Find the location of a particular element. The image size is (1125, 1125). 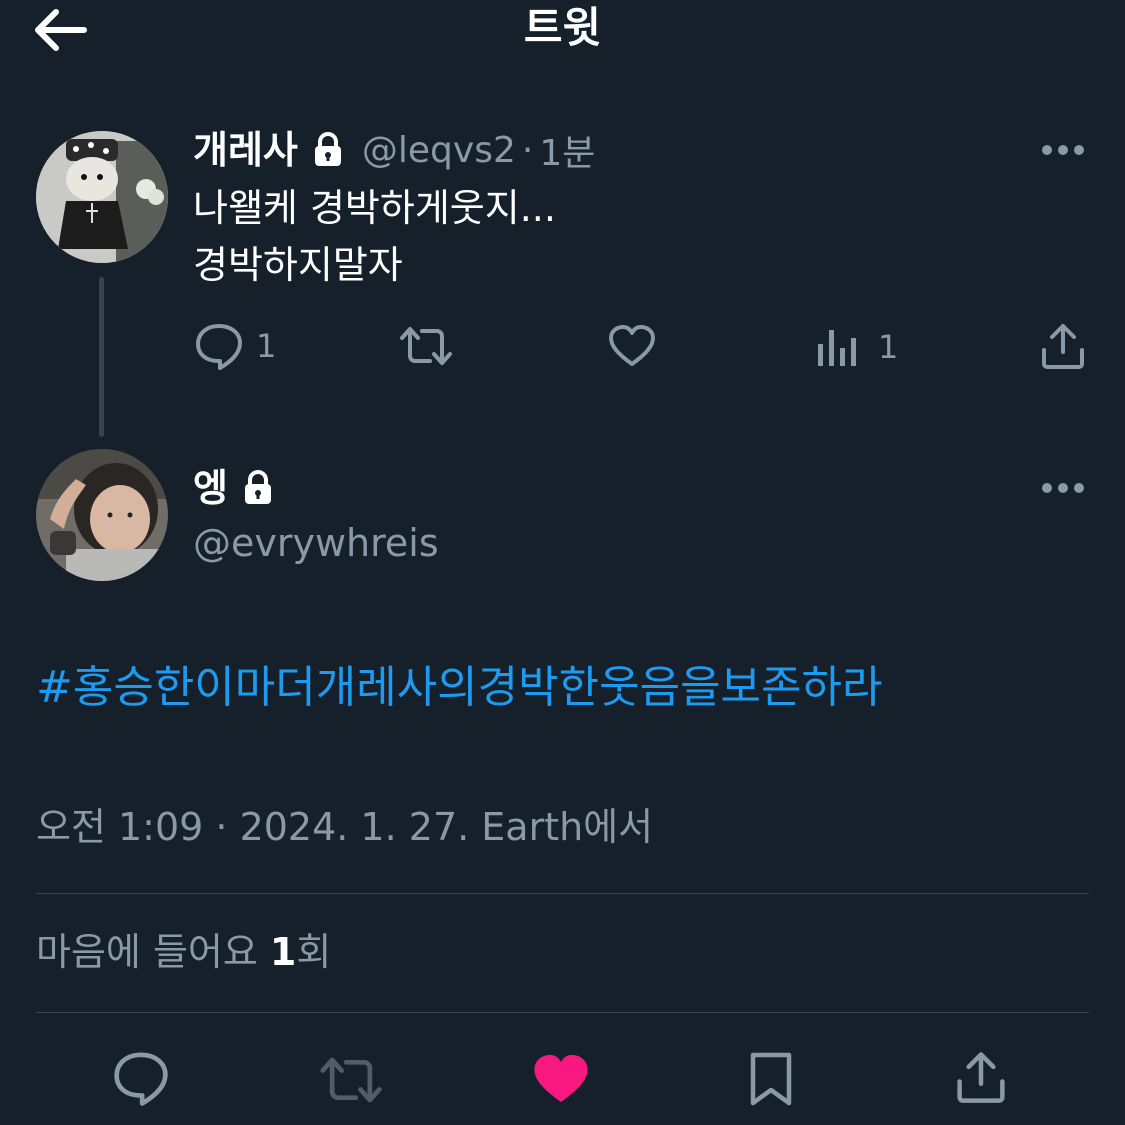

views-button: 1 is located at coordinates (857, 347).